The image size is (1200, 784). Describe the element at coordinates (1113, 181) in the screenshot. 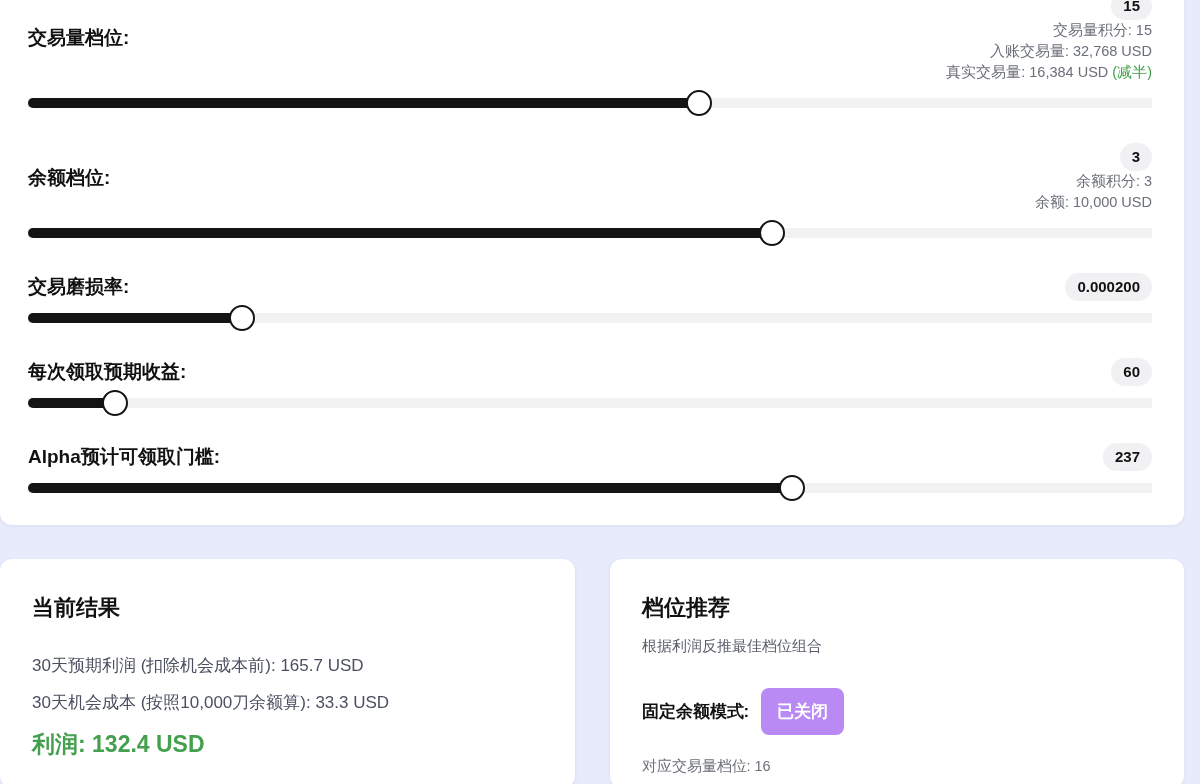

I see `info-text: 余额积分: 3` at that location.